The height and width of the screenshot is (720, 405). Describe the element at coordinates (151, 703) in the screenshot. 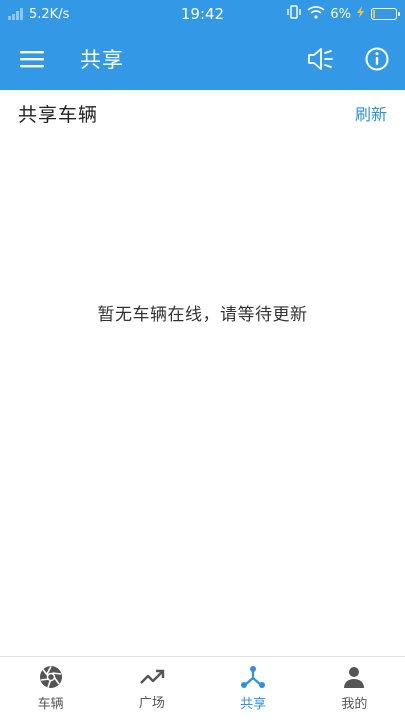

I see `tab-label: 广场` at that location.